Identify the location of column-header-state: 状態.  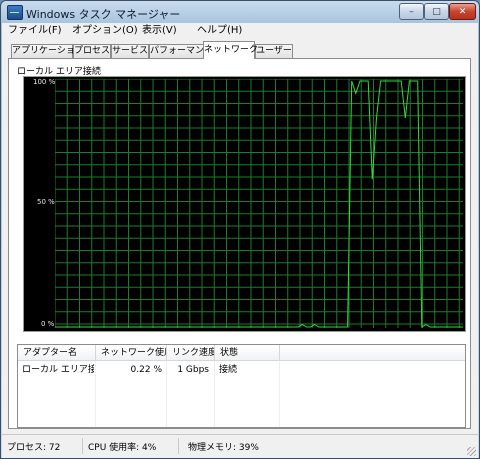
(247, 353).